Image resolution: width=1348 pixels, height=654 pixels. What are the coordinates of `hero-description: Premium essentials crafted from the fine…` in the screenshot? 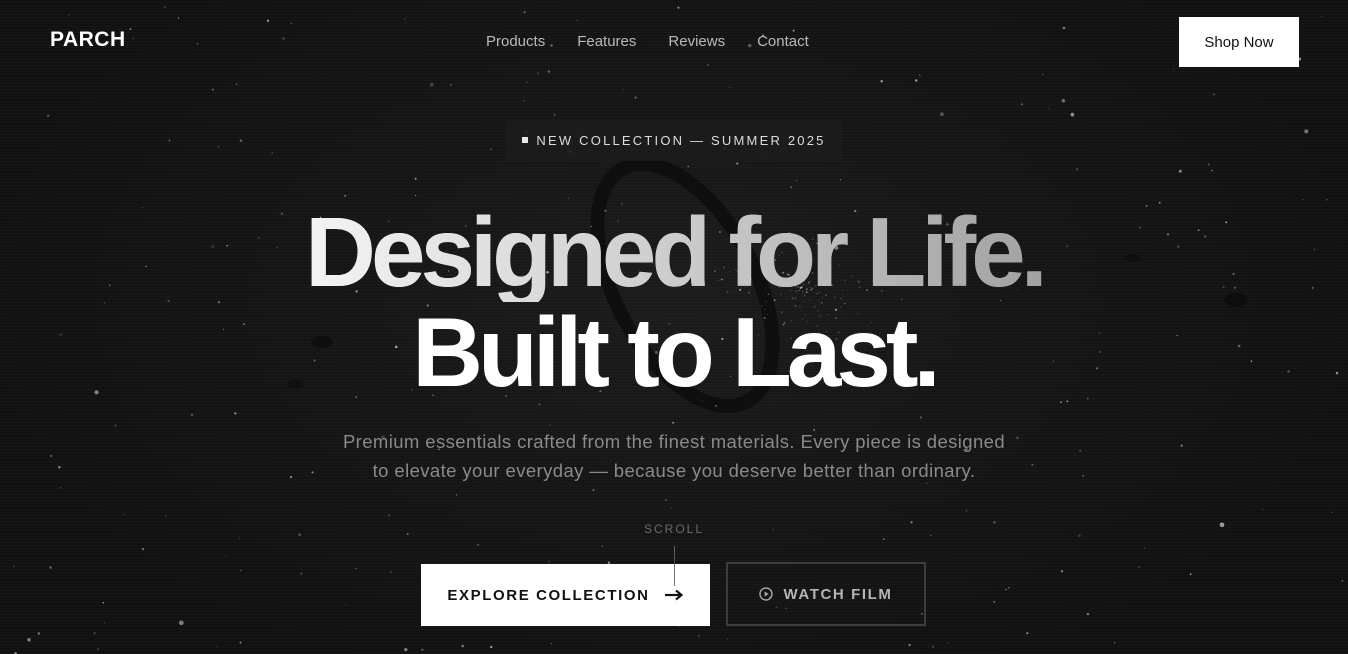 It's located at (674, 456).